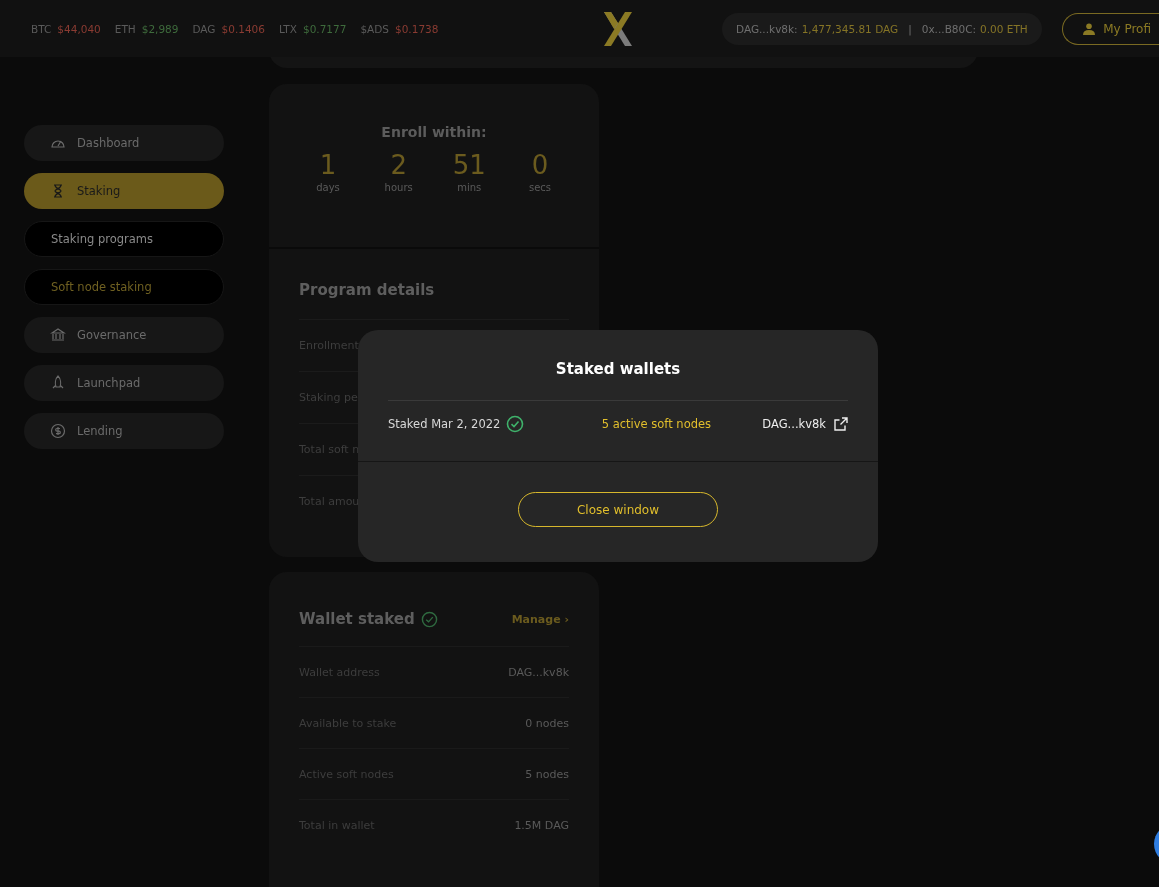 This screenshot has width=1159, height=887. I want to click on wallet-address: DAG...kv8k, so click(794, 424).